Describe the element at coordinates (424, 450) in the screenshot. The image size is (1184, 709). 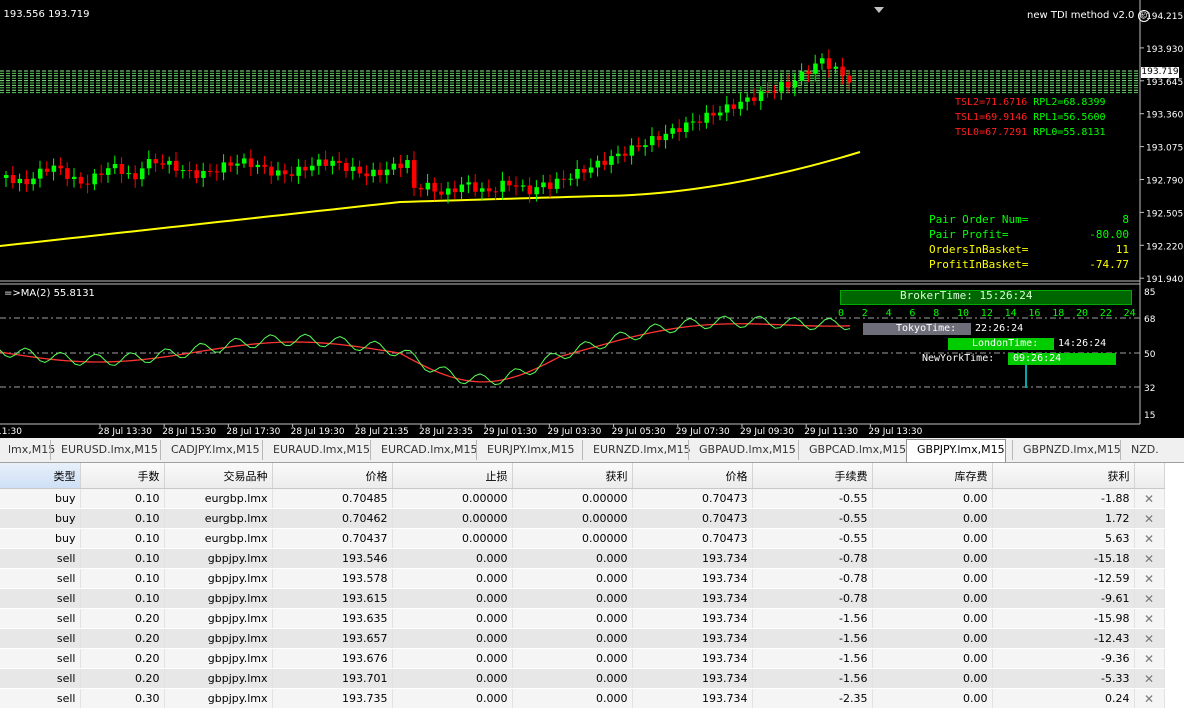
I see `chart-tab: EURCAD.lmx,M15` at that location.